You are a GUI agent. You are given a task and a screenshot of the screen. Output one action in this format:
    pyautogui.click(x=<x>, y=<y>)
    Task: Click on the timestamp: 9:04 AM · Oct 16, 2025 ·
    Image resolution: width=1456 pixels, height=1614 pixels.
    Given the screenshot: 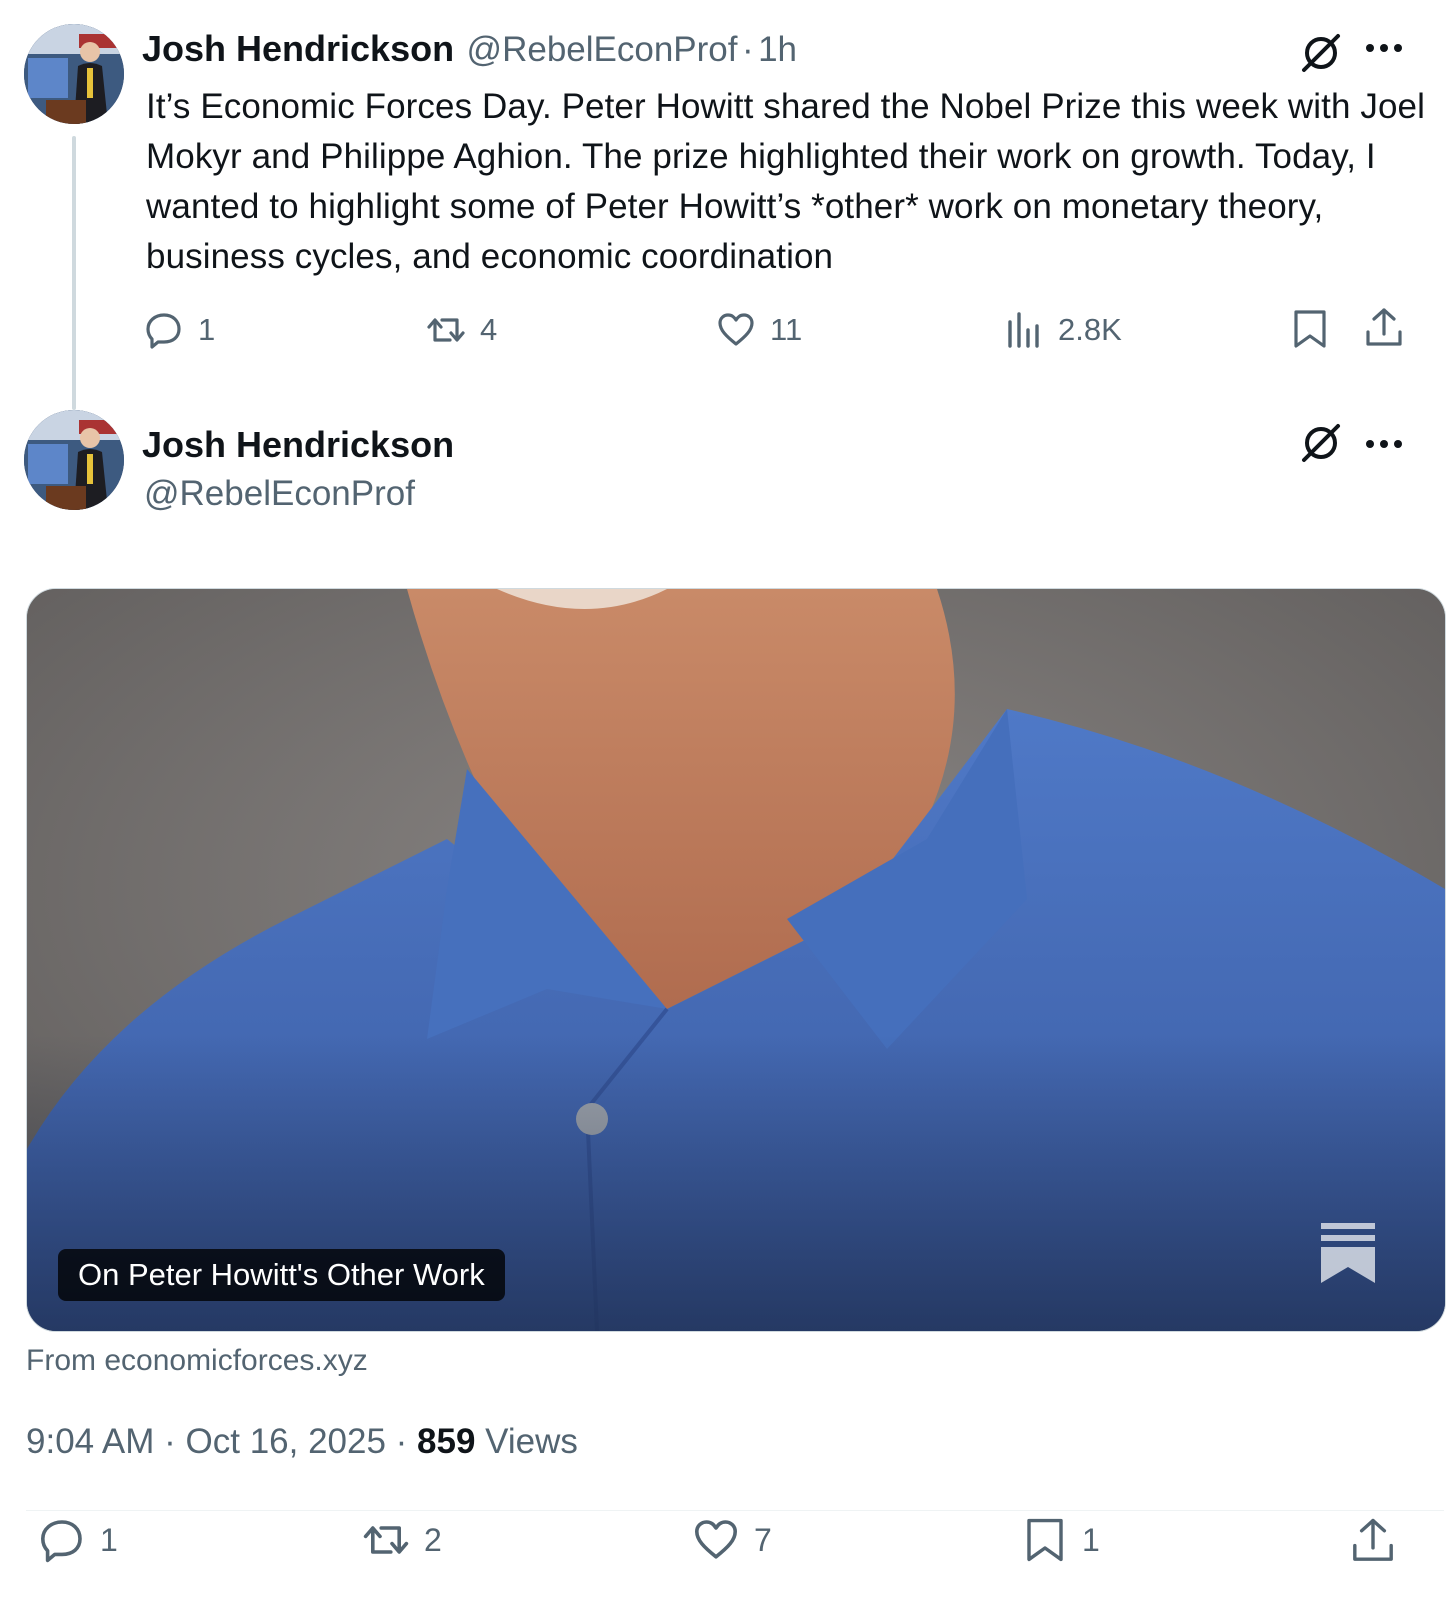 What is the action you would take?
    pyautogui.click(x=221, y=1441)
    